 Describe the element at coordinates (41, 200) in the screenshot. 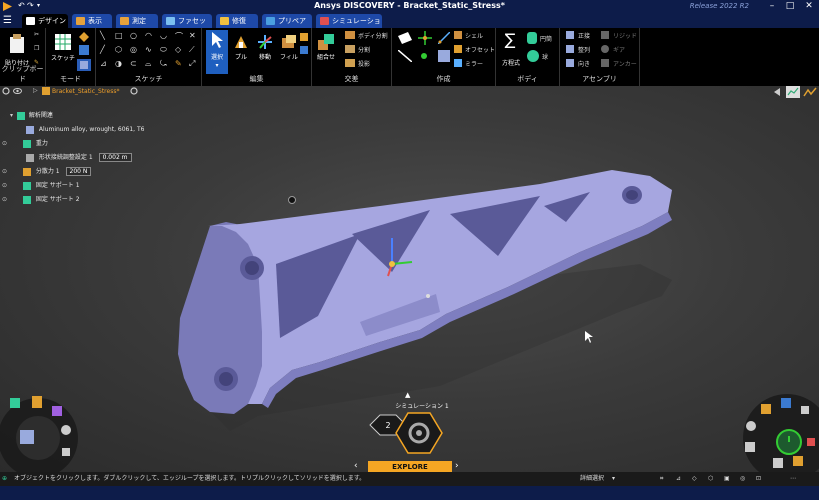

I see `tree-support-2: ⊙ 固定 サポート 2` at that location.